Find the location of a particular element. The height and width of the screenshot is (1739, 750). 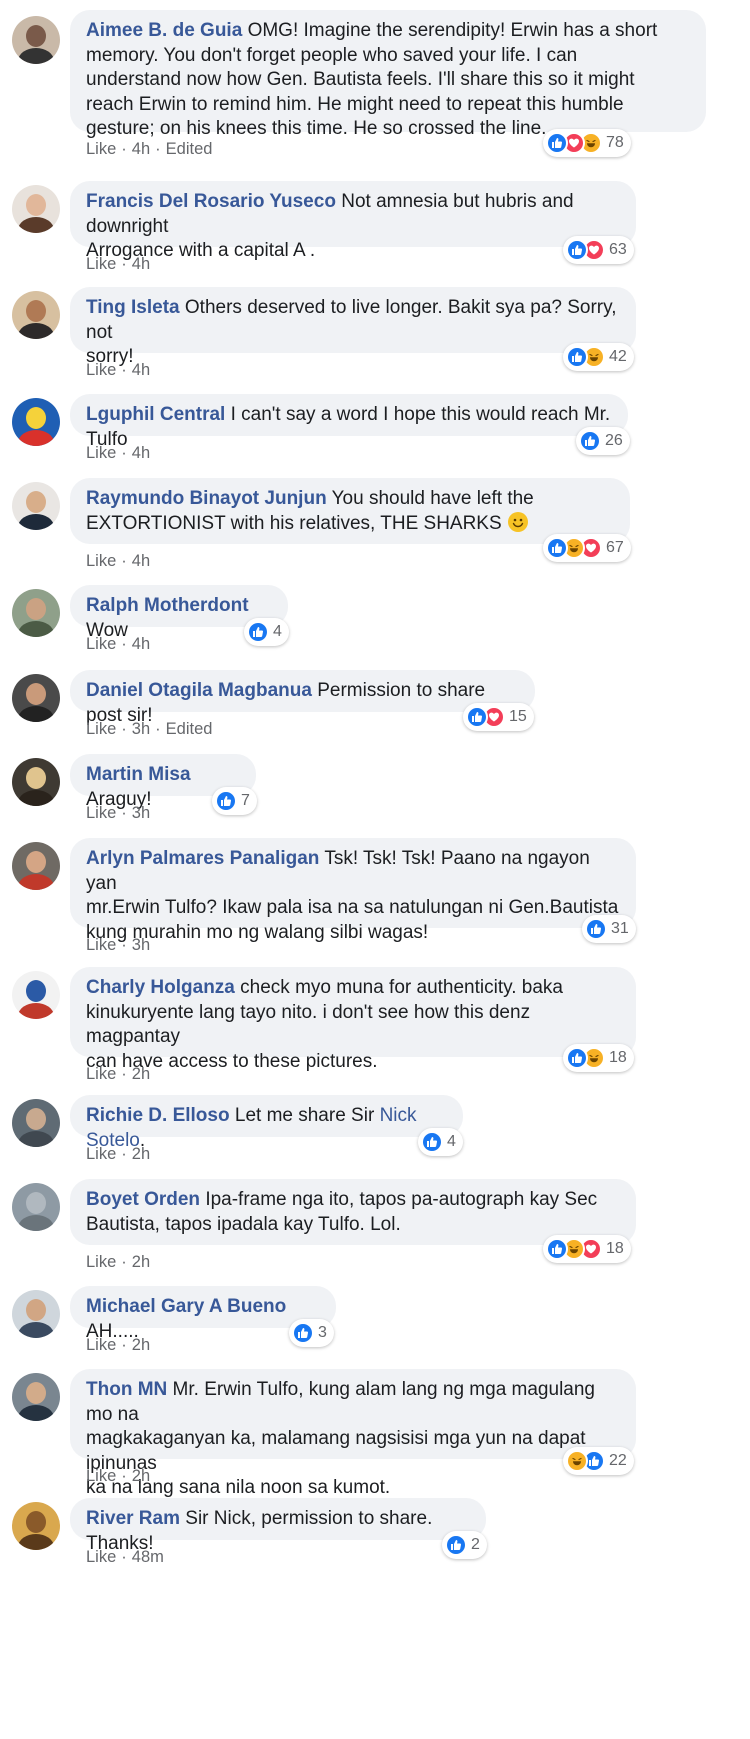

reaction-count: 78 is located at coordinates (615, 142).